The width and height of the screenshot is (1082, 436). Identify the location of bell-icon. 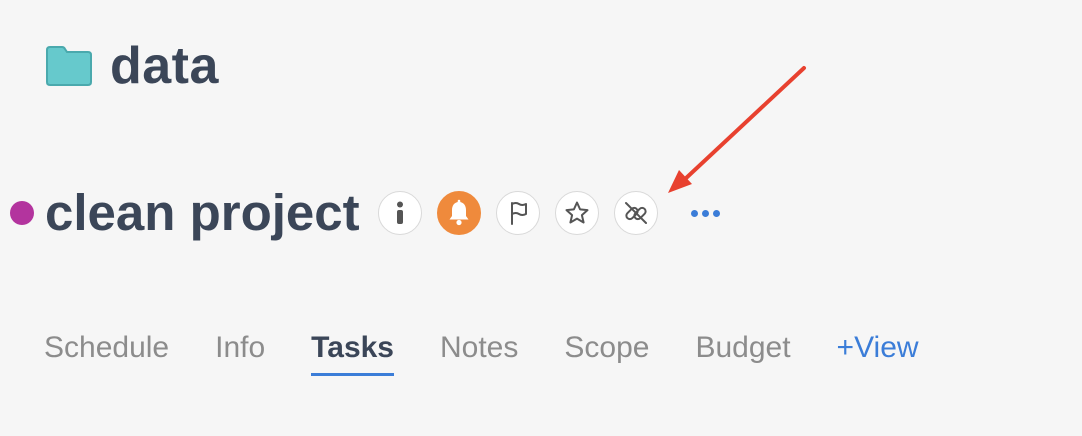
(459, 212).